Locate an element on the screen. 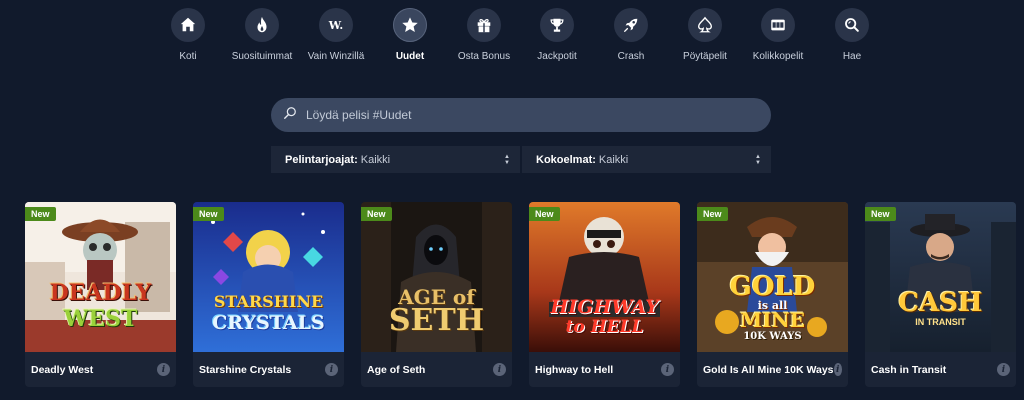  game-title: Deadly West is located at coordinates (62, 369).